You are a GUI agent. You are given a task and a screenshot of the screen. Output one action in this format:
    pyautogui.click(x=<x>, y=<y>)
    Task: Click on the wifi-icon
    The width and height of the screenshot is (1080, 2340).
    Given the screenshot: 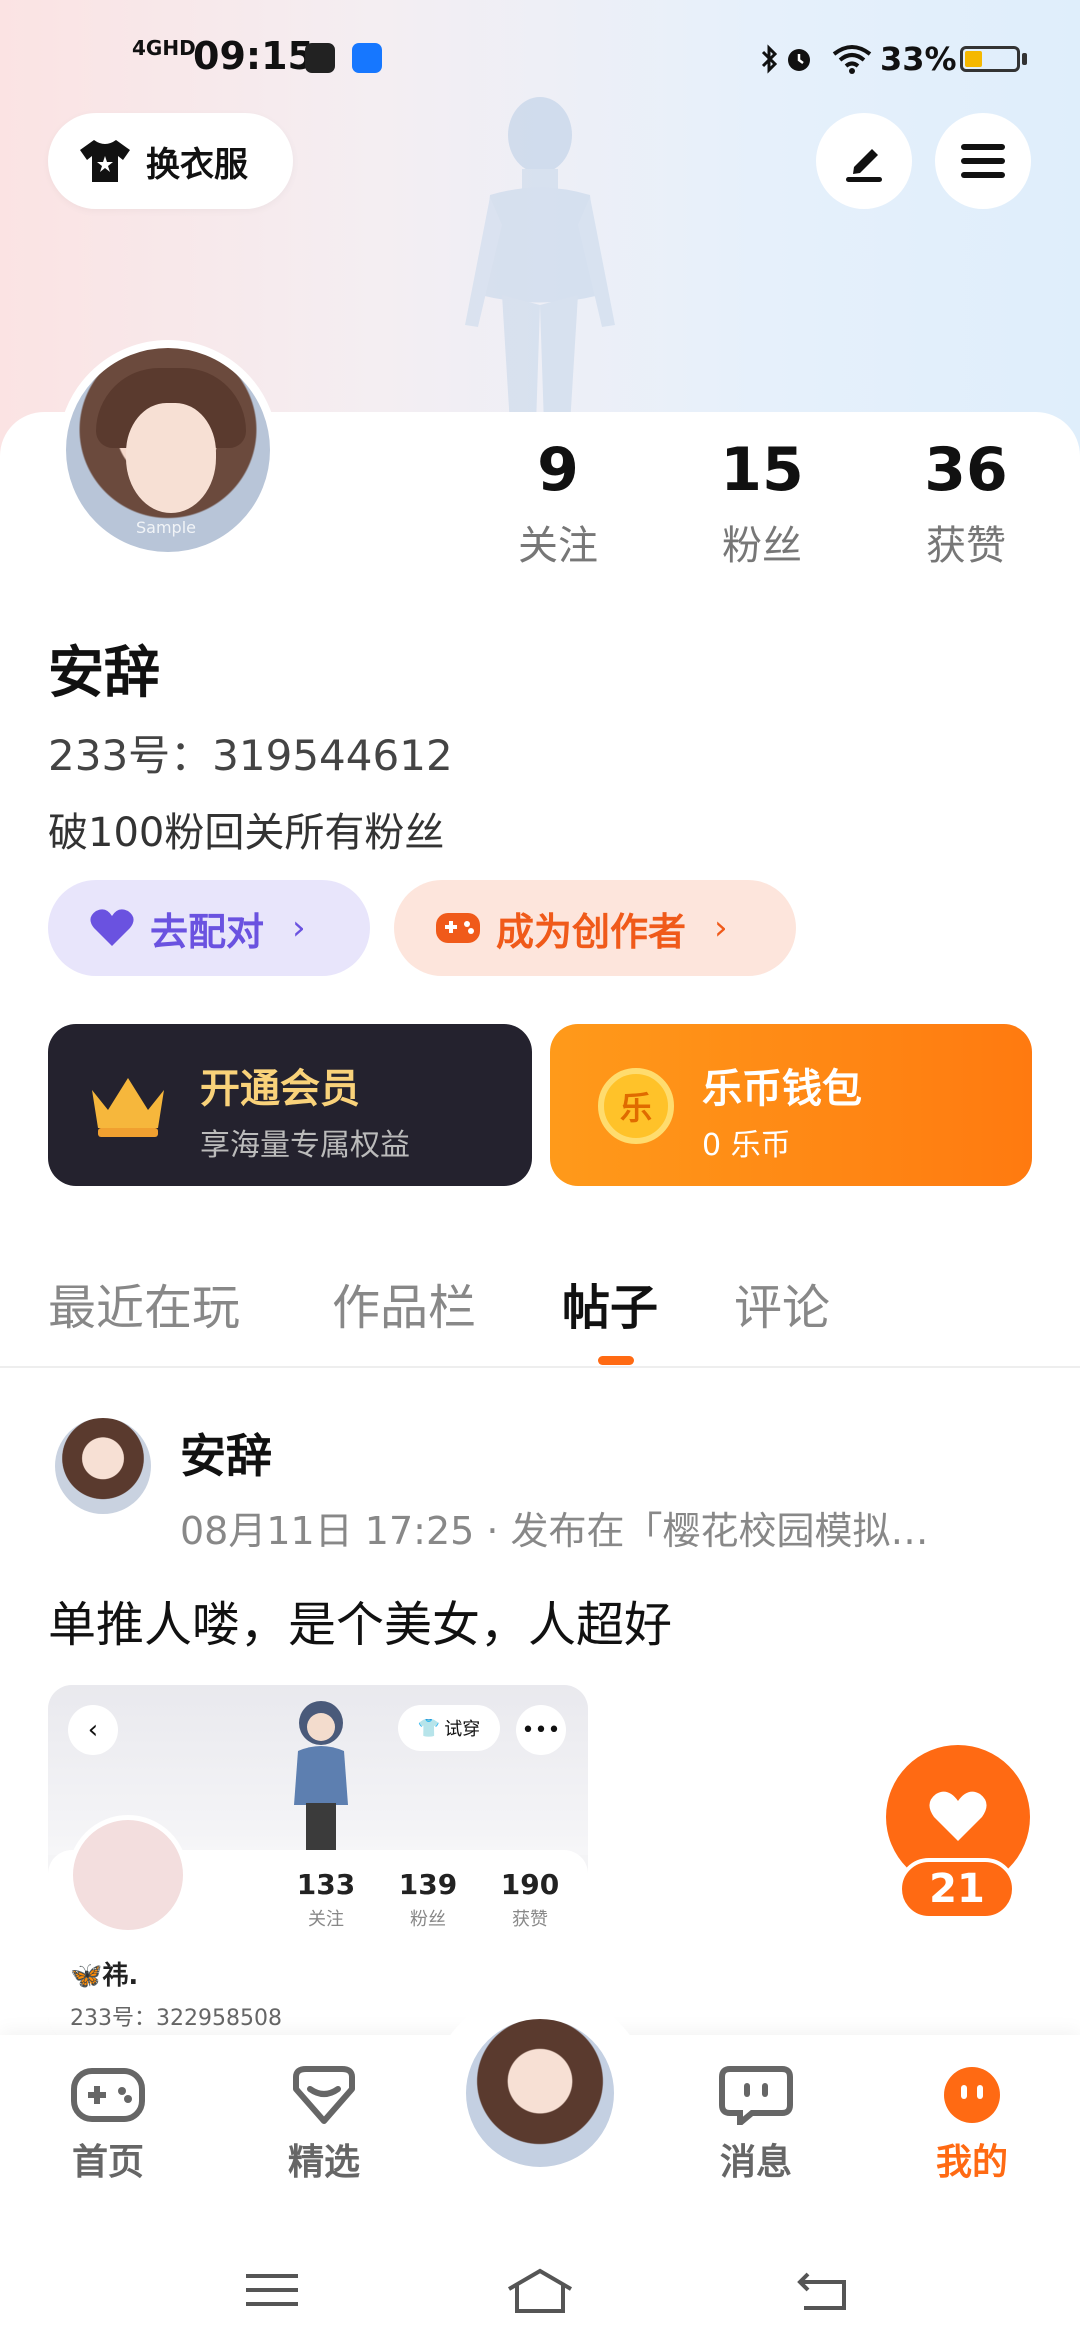 What is the action you would take?
    pyautogui.click(x=852, y=59)
    